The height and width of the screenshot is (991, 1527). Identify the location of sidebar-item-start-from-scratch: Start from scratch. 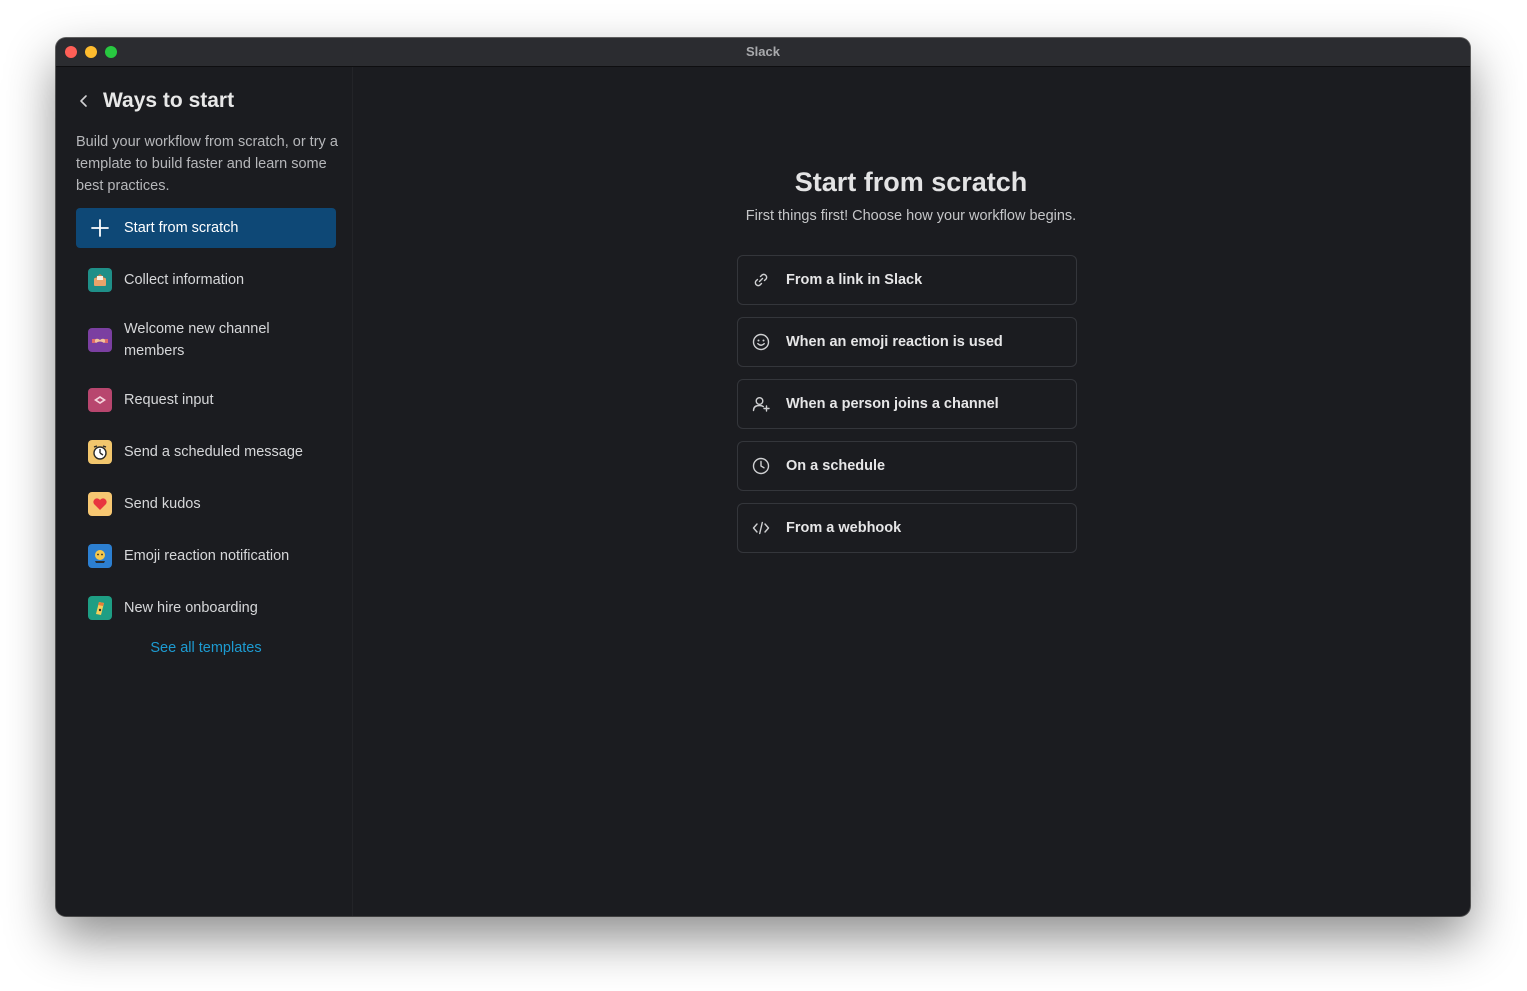
(206, 228).